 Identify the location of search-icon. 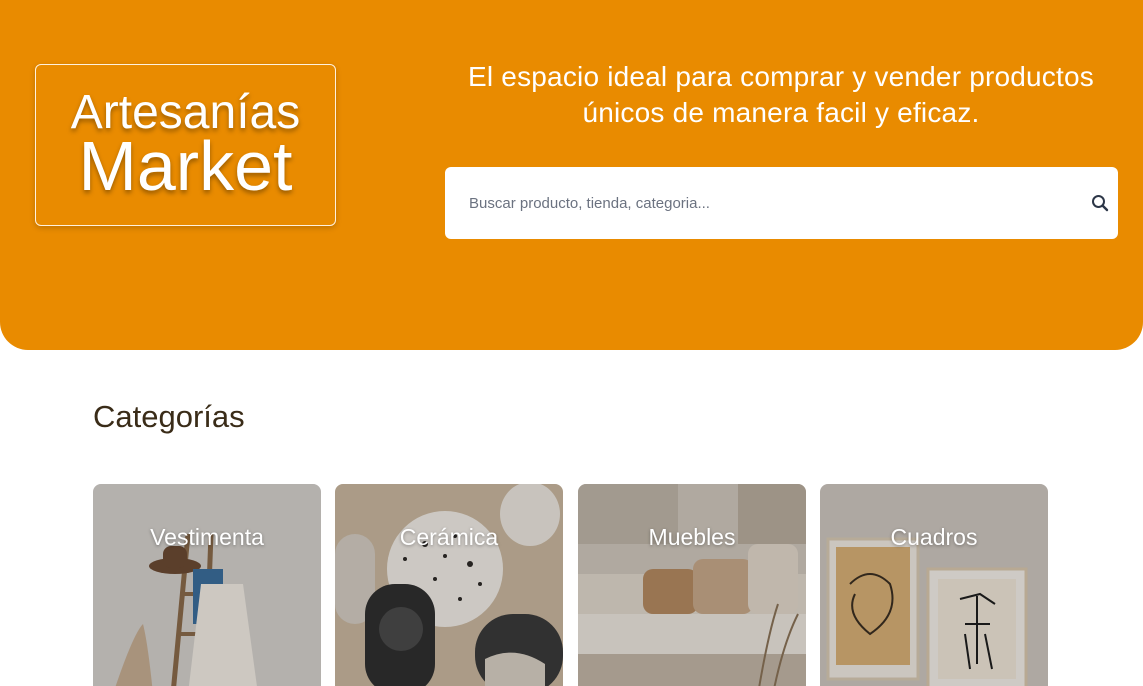
(1100, 203).